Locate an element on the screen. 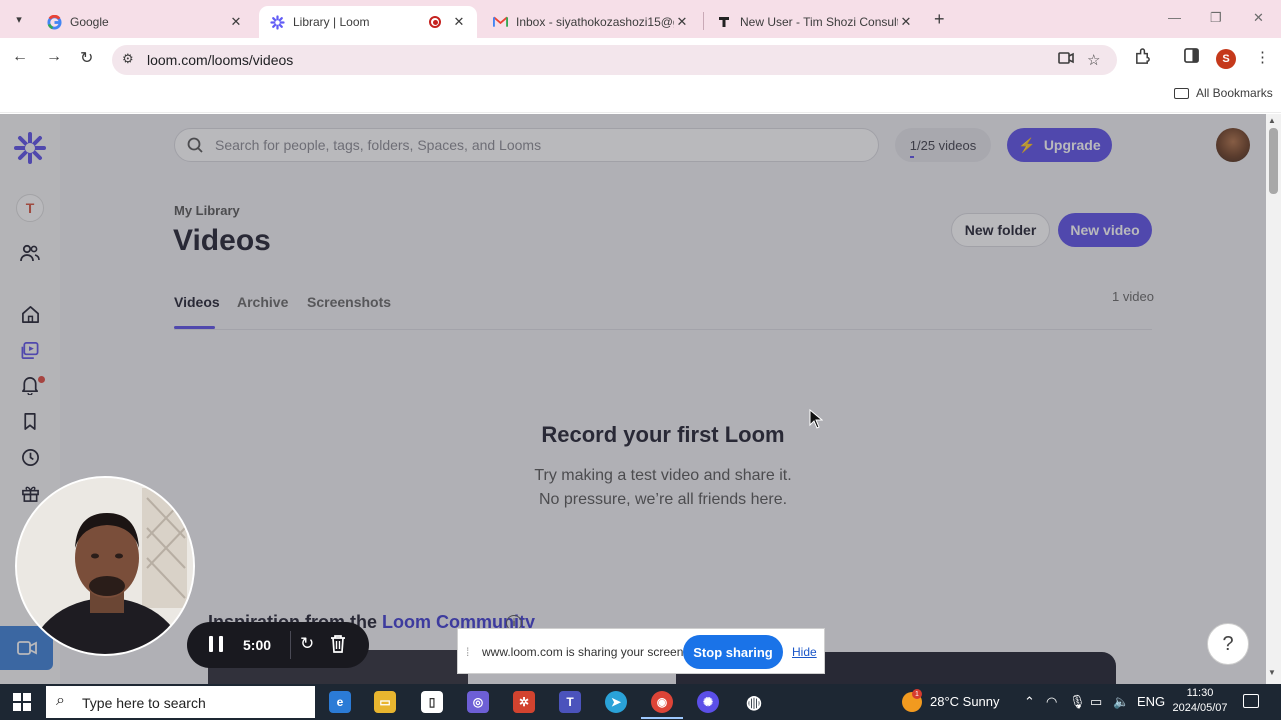 Image resolution: width=1281 pixels, height=720 pixels. scroll-up-arrow-icon: ▲ is located at coordinates (1272, 120).